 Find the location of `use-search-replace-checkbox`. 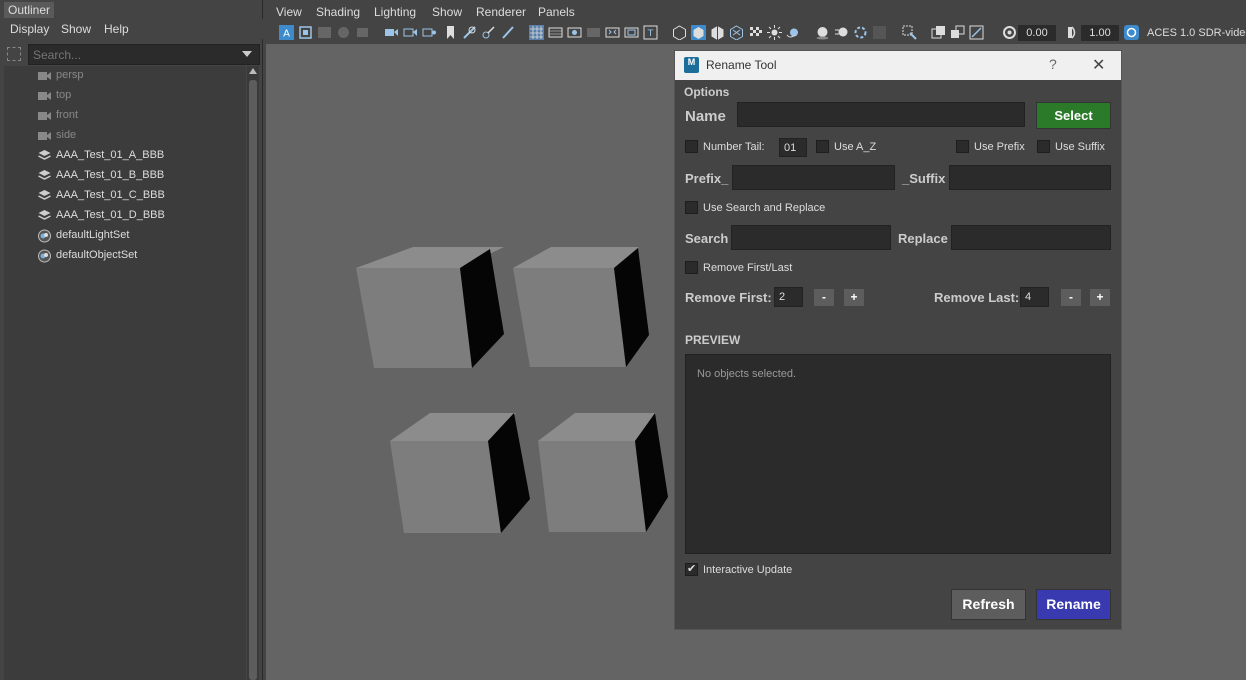

use-search-replace-checkbox is located at coordinates (691, 207).